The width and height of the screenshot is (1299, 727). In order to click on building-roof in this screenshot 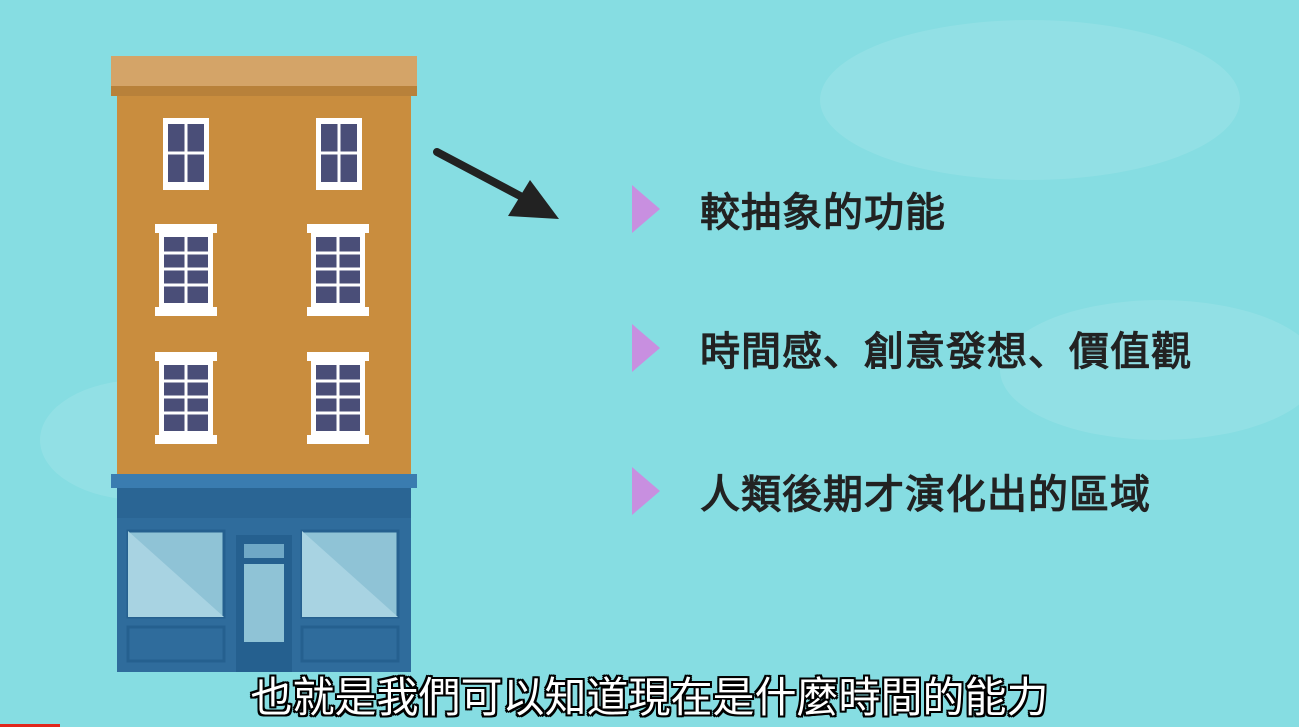, I will do `click(264, 71)`.